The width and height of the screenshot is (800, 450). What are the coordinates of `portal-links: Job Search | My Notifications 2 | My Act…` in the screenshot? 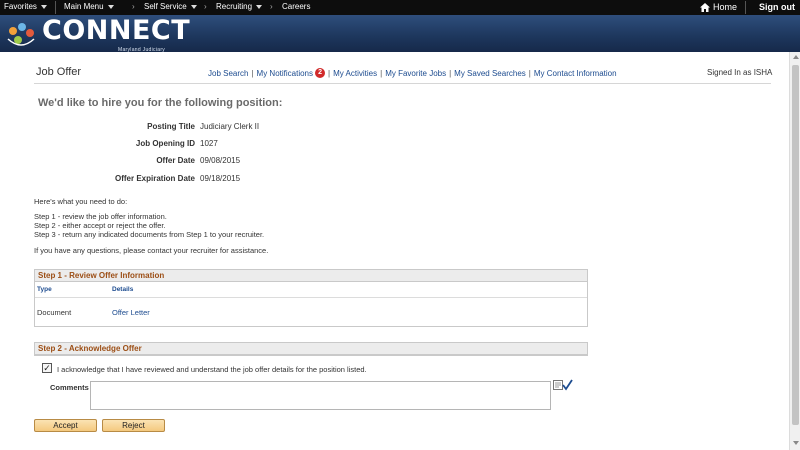 It's located at (412, 73).